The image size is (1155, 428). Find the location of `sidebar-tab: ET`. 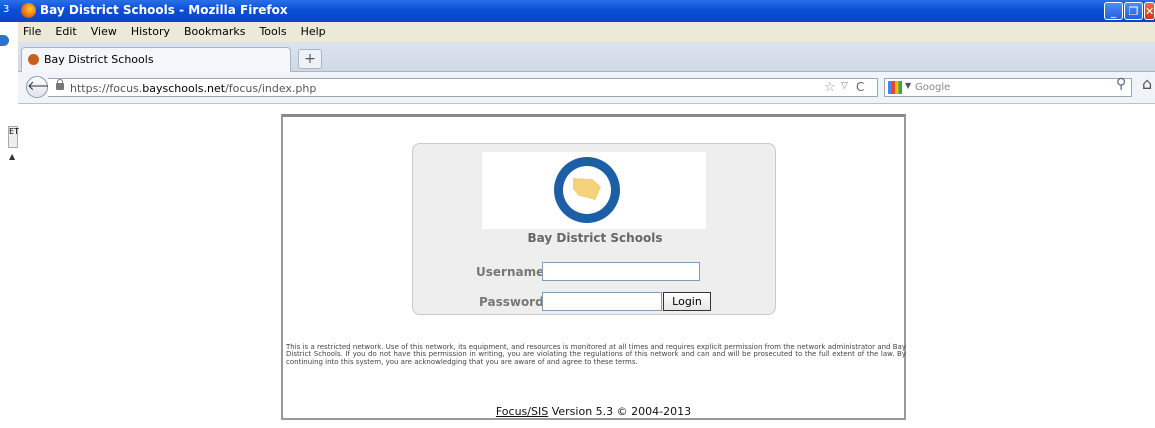

sidebar-tab: ET is located at coordinates (13, 137).